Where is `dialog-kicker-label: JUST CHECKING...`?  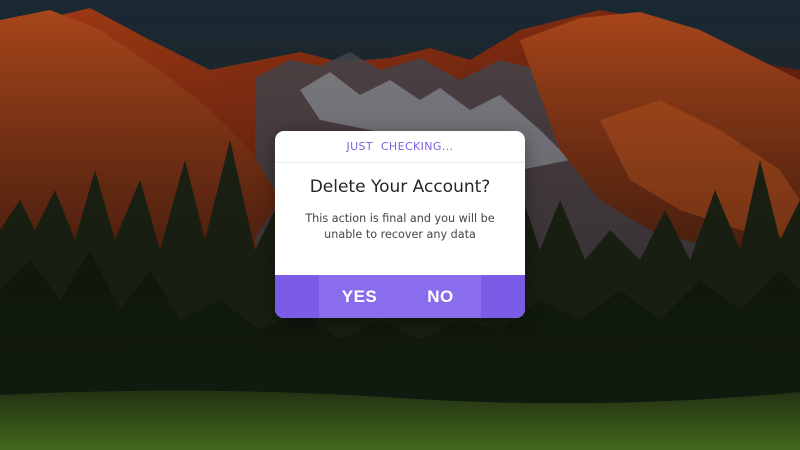 dialog-kicker-label: JUST CHECKING... is located at coordinates (400, 146).